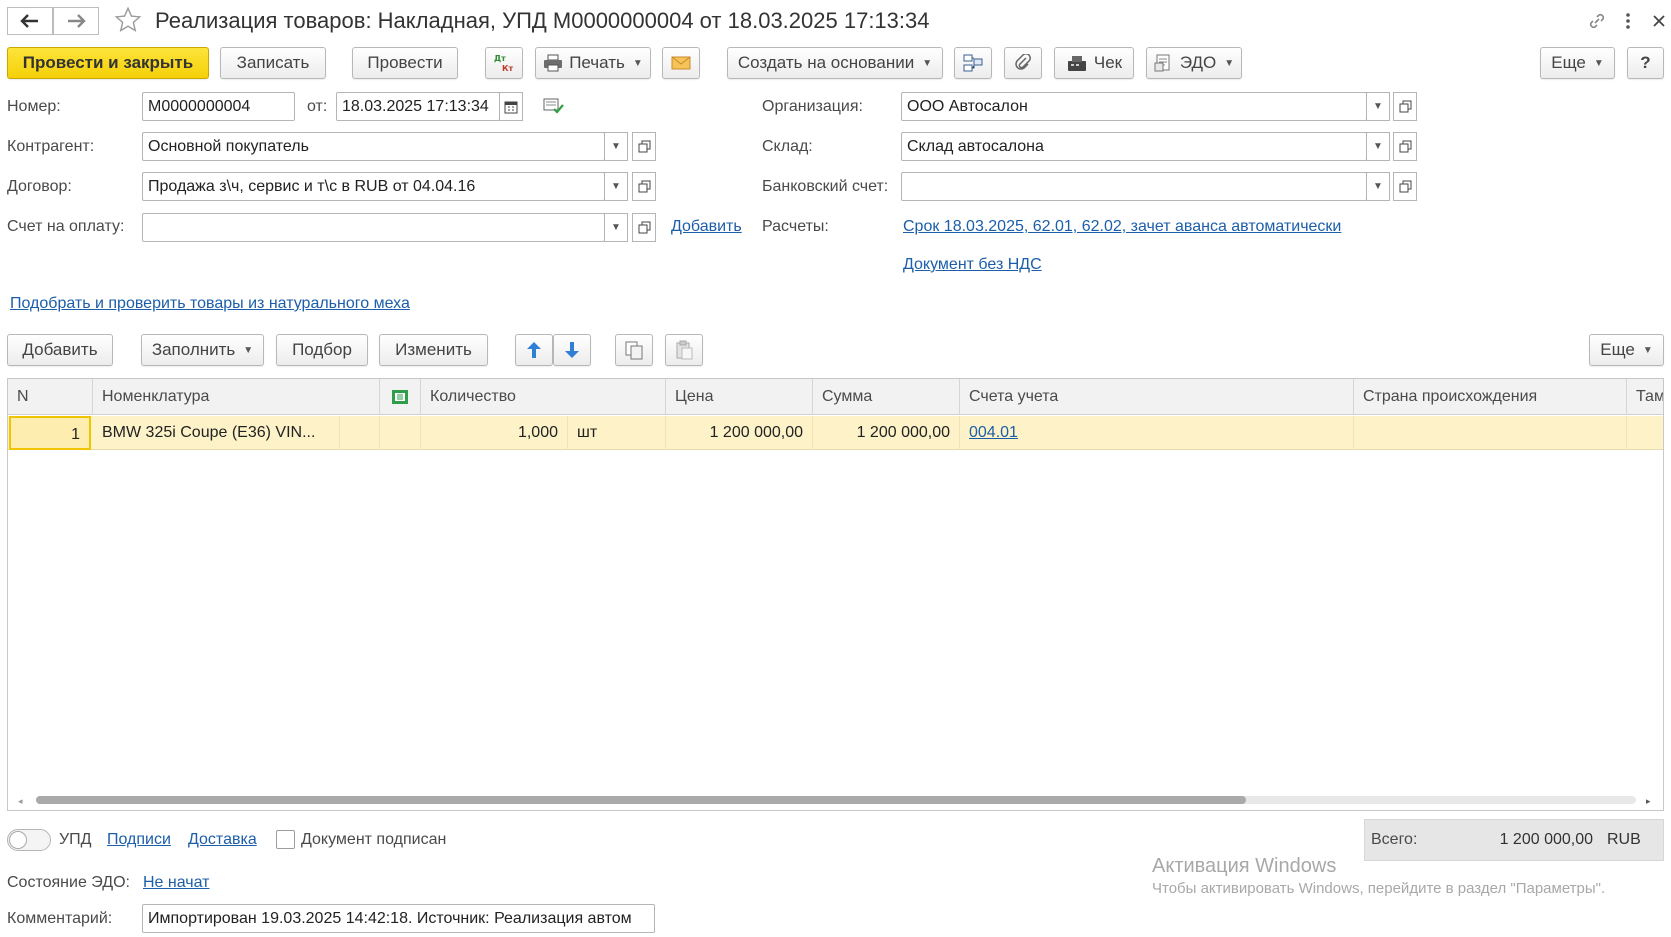 The image size is (1671, 937). What do you see at coordinates (617, 433) in the screenshot?
I see `cell-unit: шт` at bounding box center [617, 433].